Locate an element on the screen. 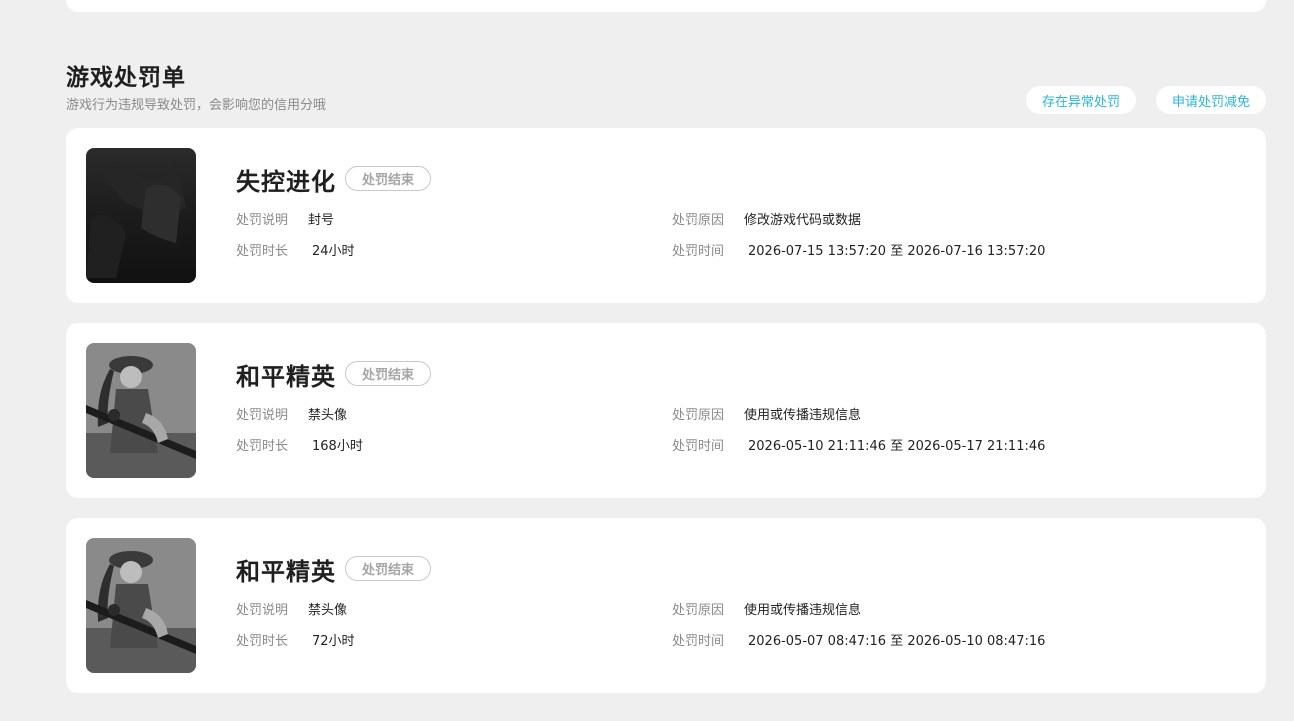 The width and height of the screenshot is (1294, 721). duration-value: 168小时 is located at coordinates (337, 446).